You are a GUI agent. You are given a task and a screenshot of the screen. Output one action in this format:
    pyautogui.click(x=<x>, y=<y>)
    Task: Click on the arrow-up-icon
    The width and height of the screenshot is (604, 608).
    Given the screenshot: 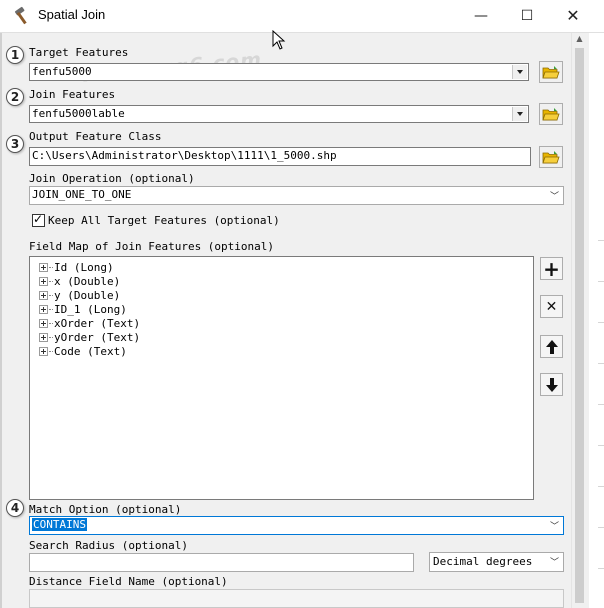 What is the action you would take?
    pyautogui.click(x=551, y=346)
    